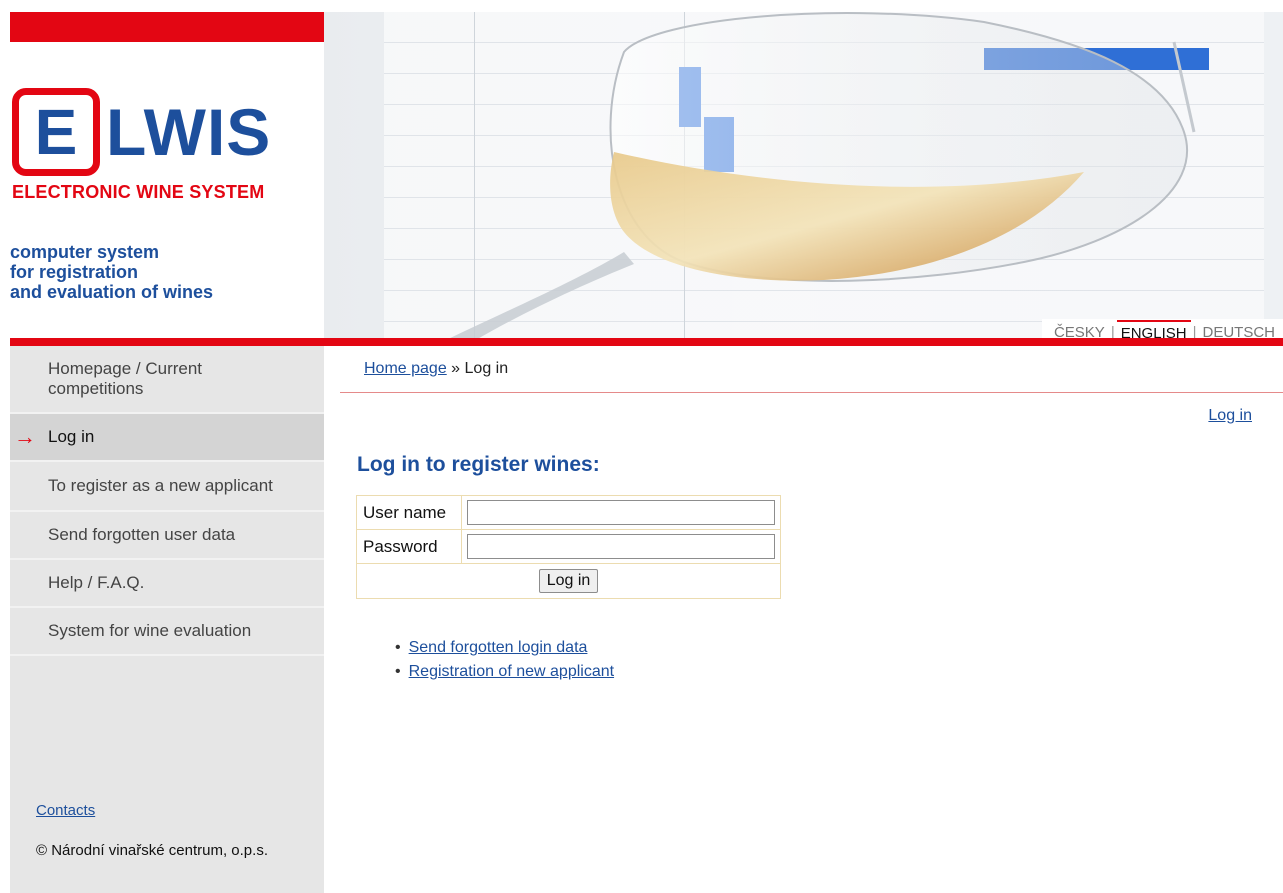  What do you see at coordinates (167, 584) in the screenshot?
I see `sidebar-item-help: Help / F.A.Q.` at bounding box center [167, 584].